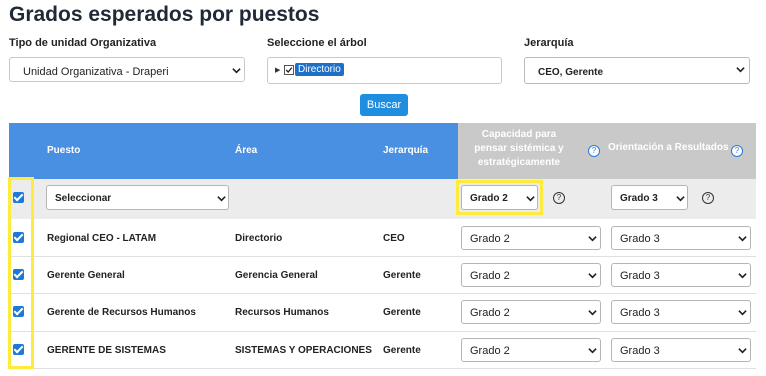 This screenshot has height=376, width=766. What do you see at coordinates (64, 150) in the screenshot?
I see `col-puesto-header: Puesto` at bounding box center [64, 150].